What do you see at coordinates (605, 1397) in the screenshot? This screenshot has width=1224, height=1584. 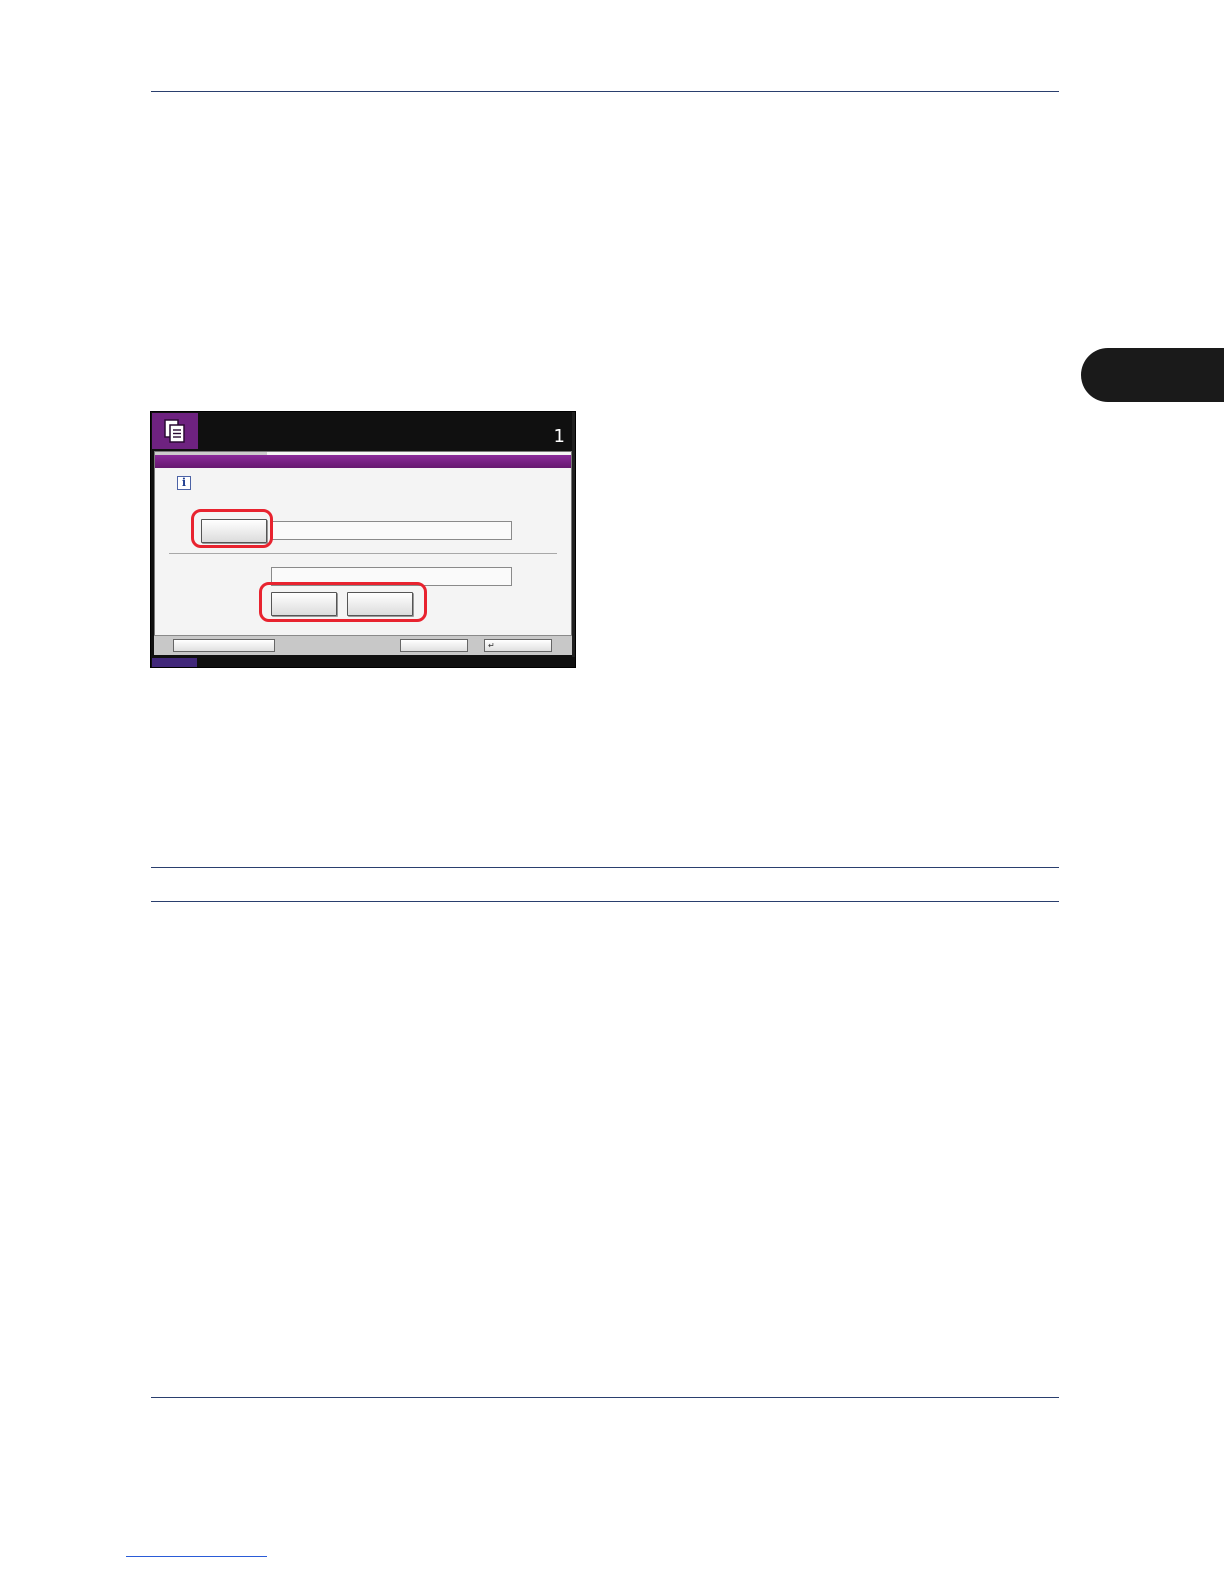 I see `footer-rule` at bounding box center [605, 1397].